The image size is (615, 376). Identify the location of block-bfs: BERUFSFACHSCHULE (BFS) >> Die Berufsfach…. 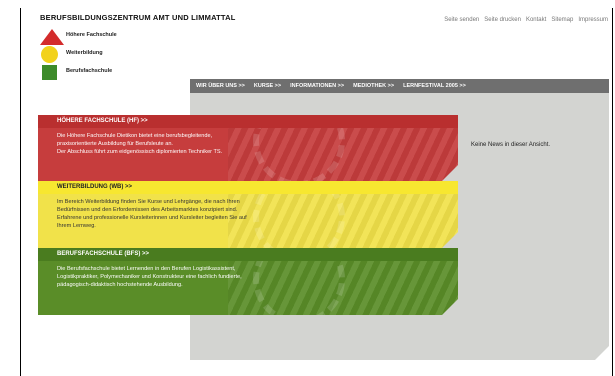
(248, 281).